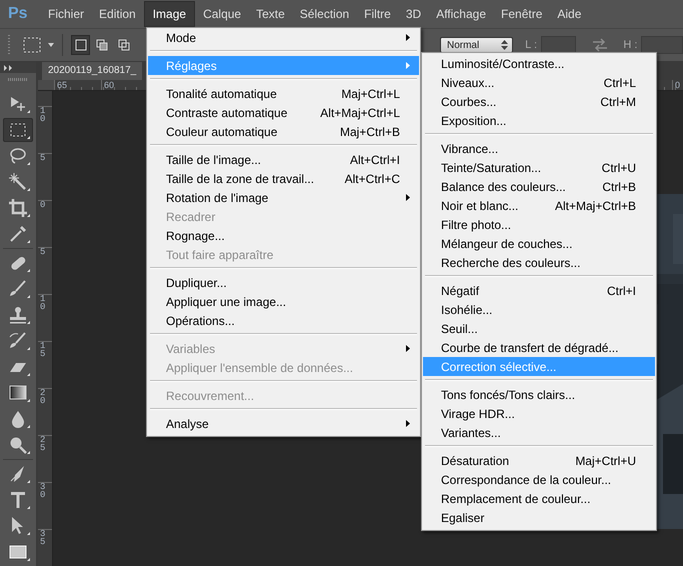 Image resolution: width=683 pixels, height=566 pixels. I want to click on menu-bar-item: Edition, so click(117, 14).